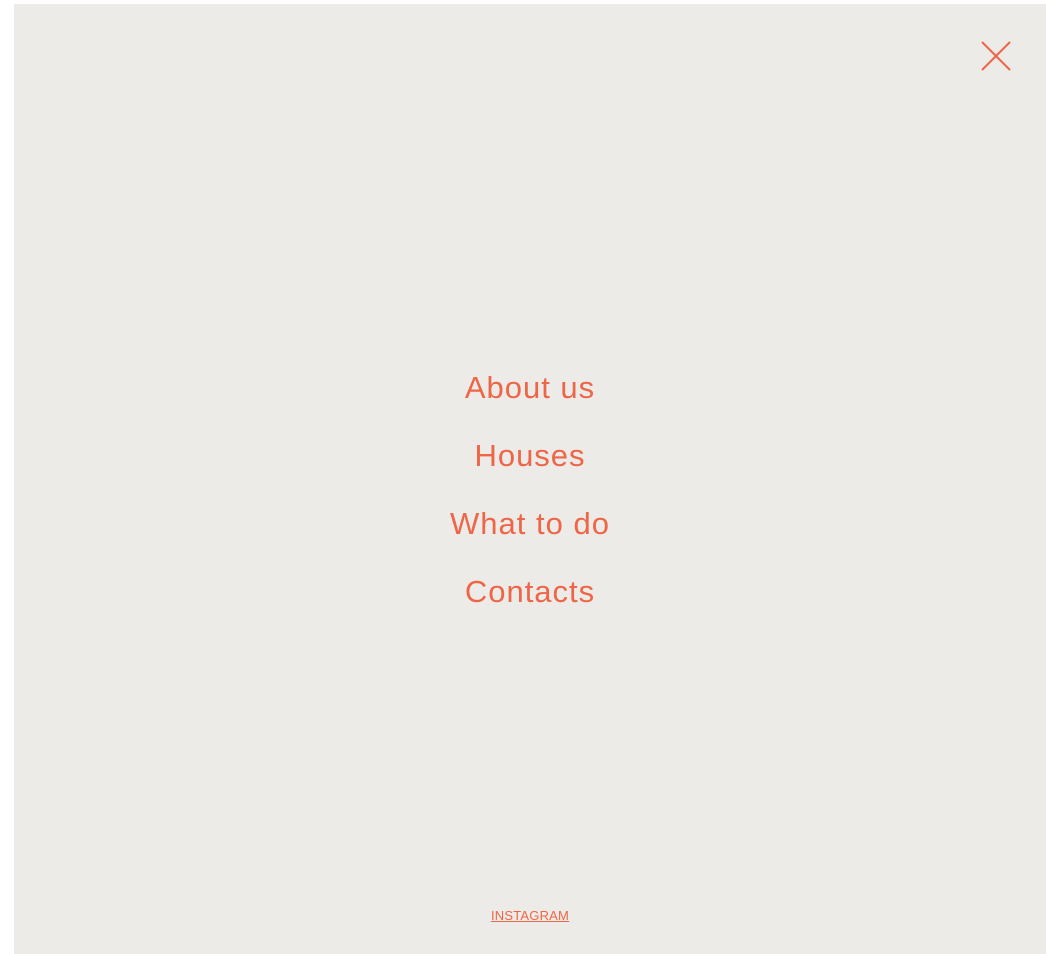 This screenshot has width=1046, height=954. I want to click on close-icon, so click(996, 56).